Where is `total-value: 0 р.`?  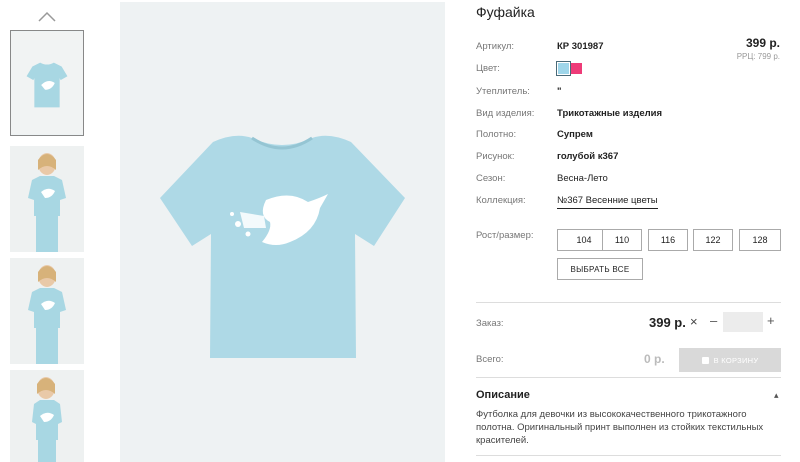
total-value: 0 р. is located at coordinates (654, 359).